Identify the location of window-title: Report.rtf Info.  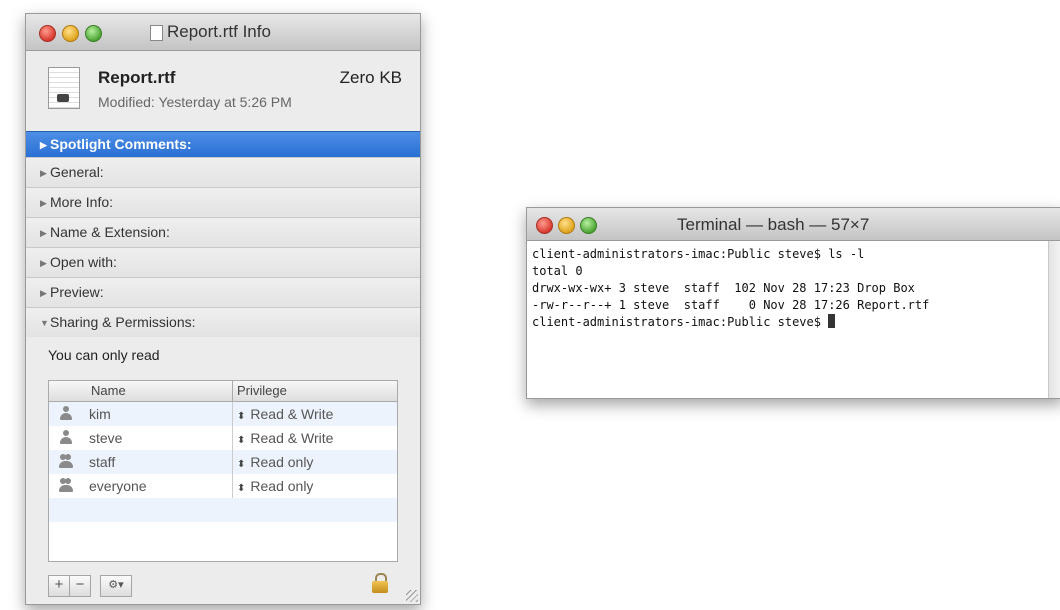
(219, 31).